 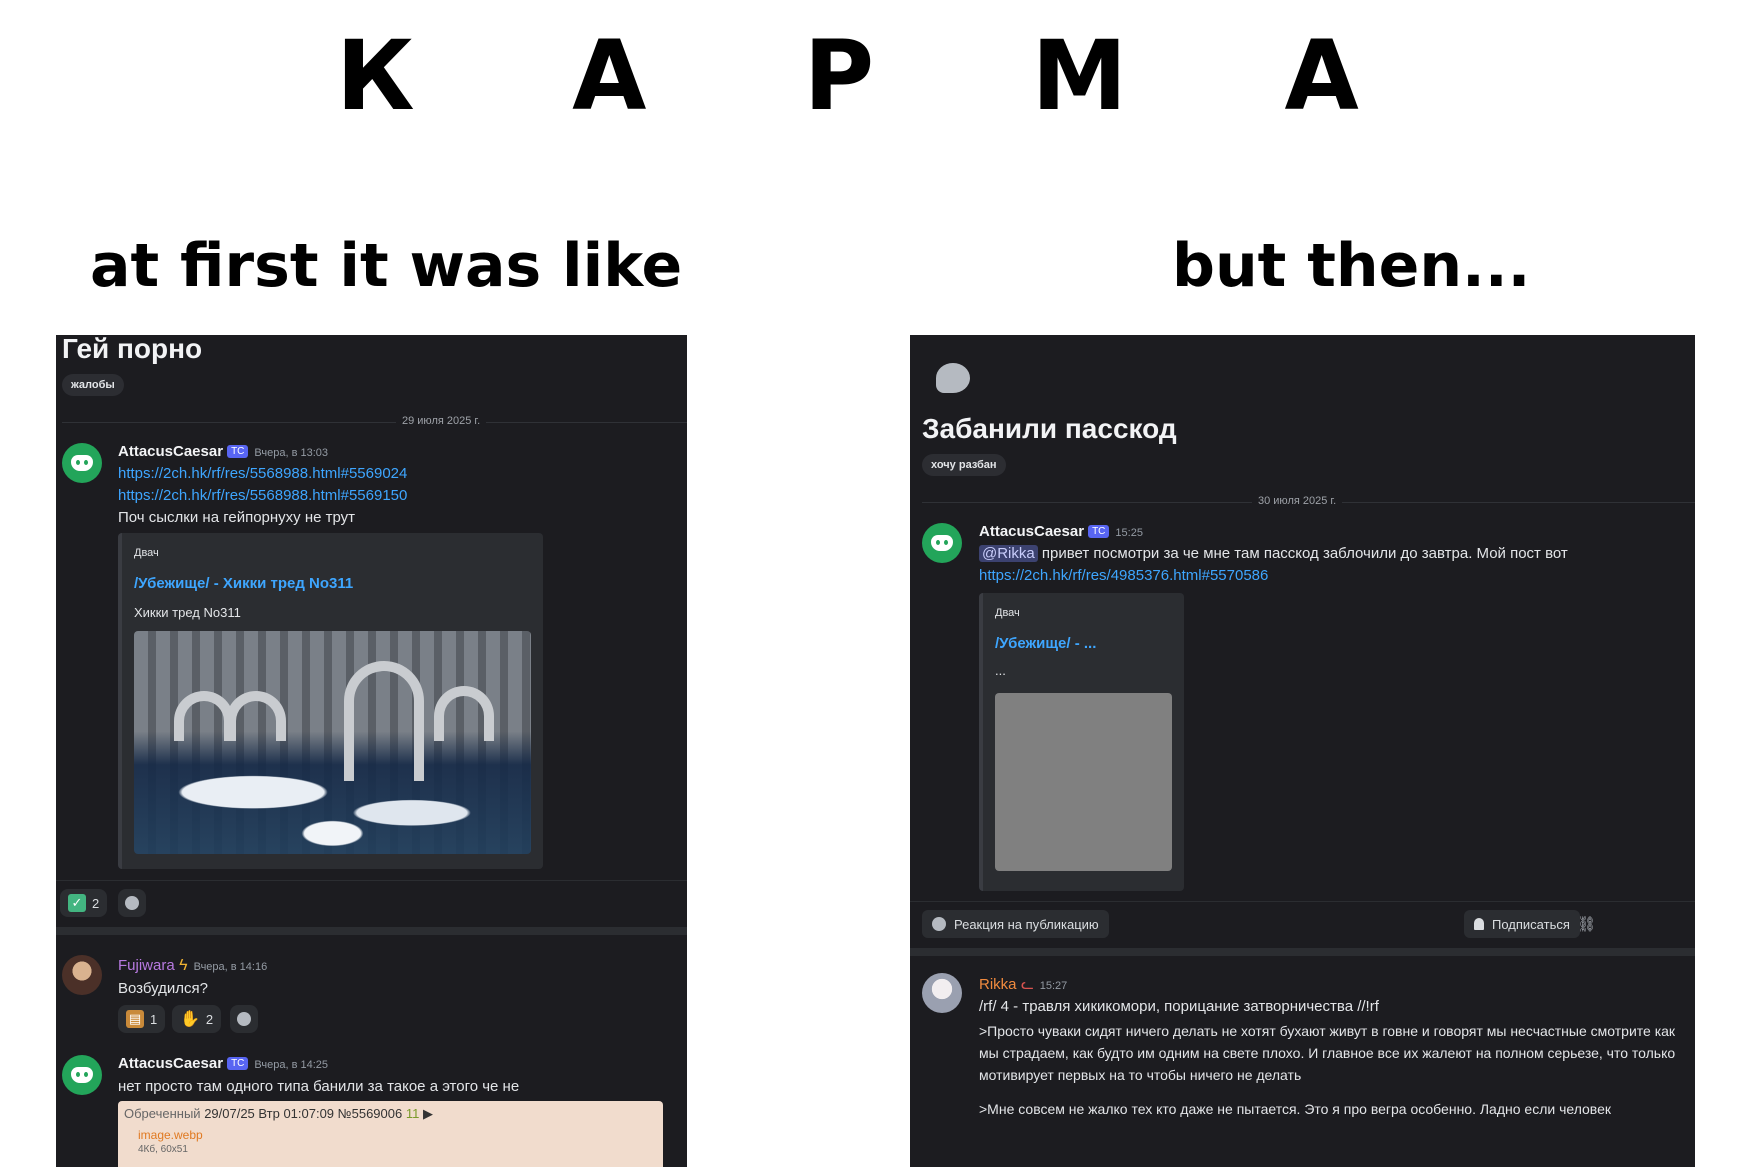 What do you see at coordinates (269, 1113) in the screenshot?
I see `quote-date: 29/07/25 Втр 01:07:09` at bounding box center [269, 1113].